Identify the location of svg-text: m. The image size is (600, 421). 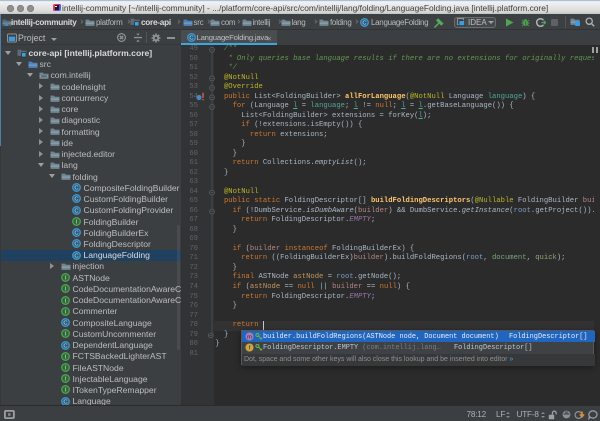
(249, 338).